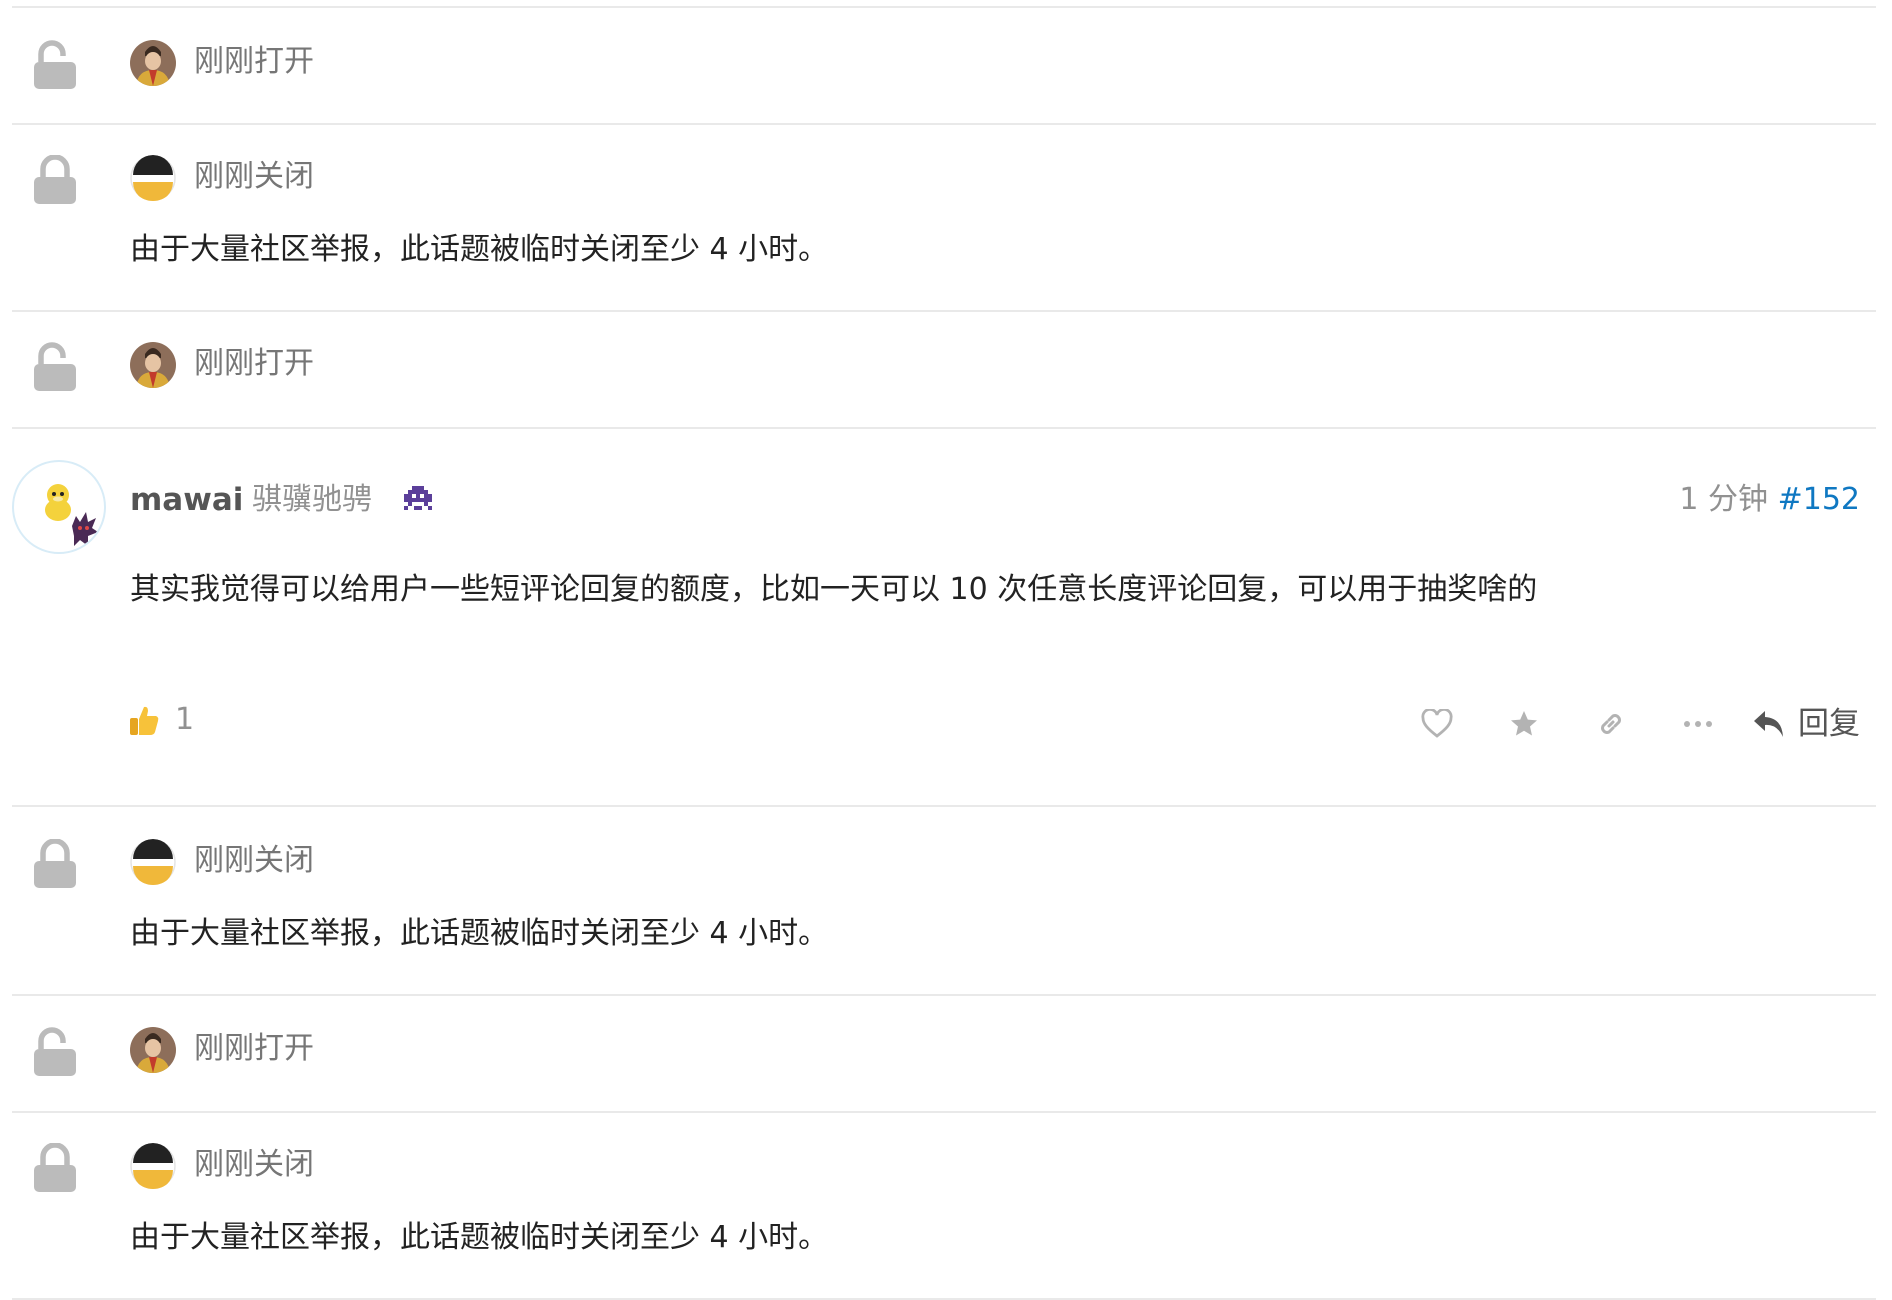 This screenshot has width=1892, height=1300. I want to click on ellipsis-icon, so click(1698, 724).